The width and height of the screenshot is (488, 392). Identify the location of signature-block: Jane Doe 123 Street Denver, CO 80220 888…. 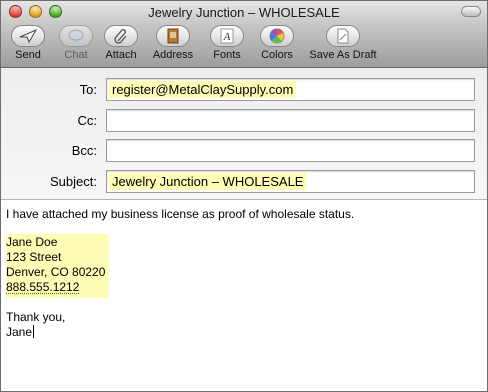
(58, 266).